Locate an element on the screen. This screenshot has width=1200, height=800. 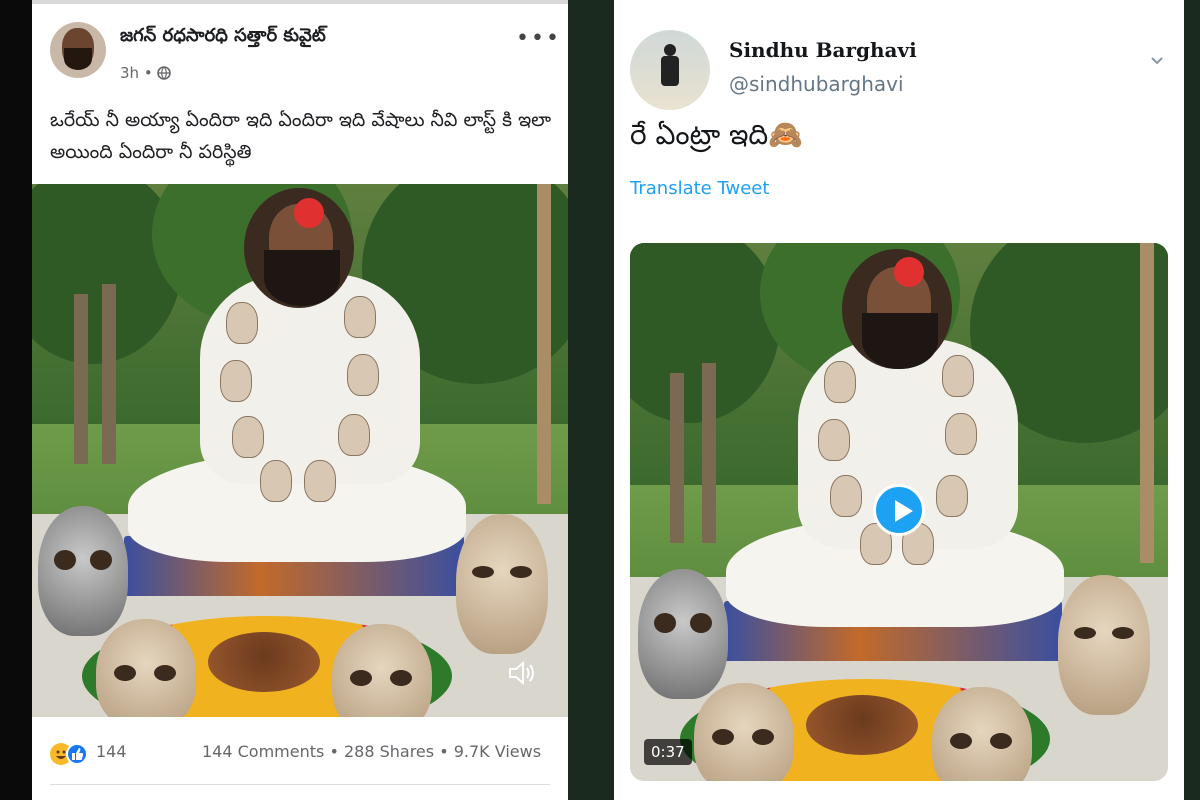
tweet-text: రే ఏంట్రా ఇది🙈 is located at coordinates (716, 138).